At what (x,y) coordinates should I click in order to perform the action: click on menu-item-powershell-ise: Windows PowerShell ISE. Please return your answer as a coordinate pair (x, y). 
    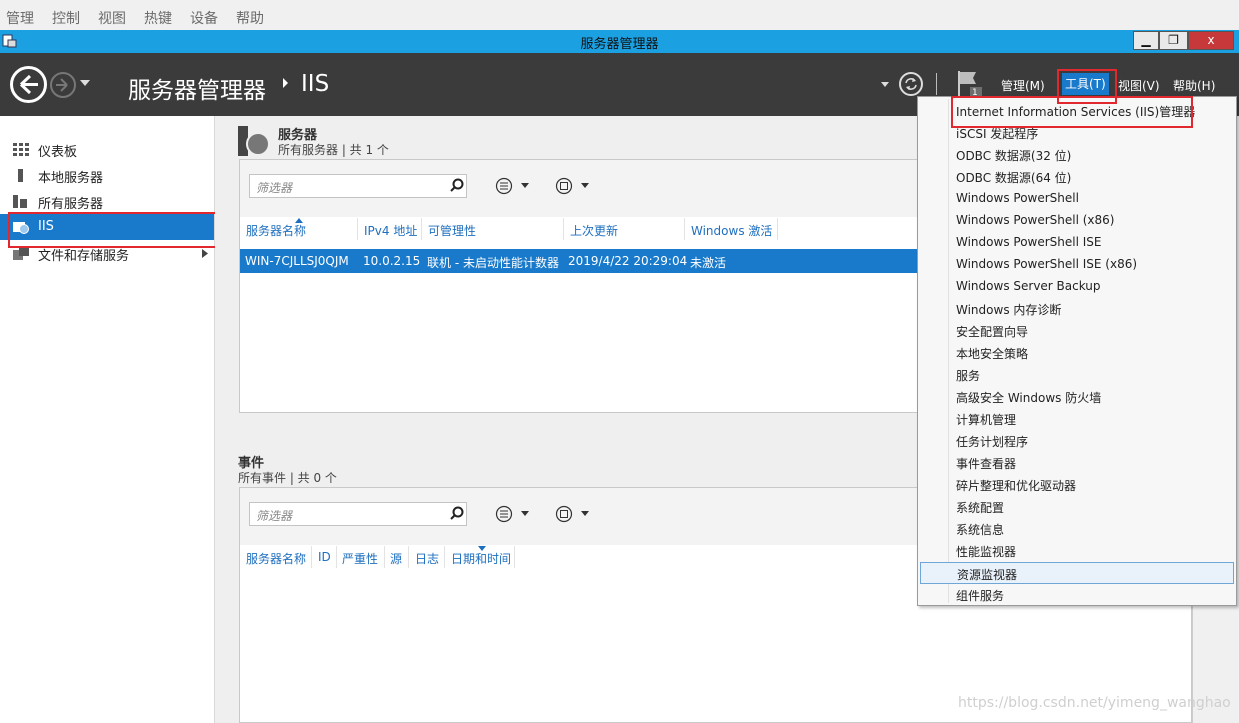
    Looking at the image, I should click on (1077, 243).